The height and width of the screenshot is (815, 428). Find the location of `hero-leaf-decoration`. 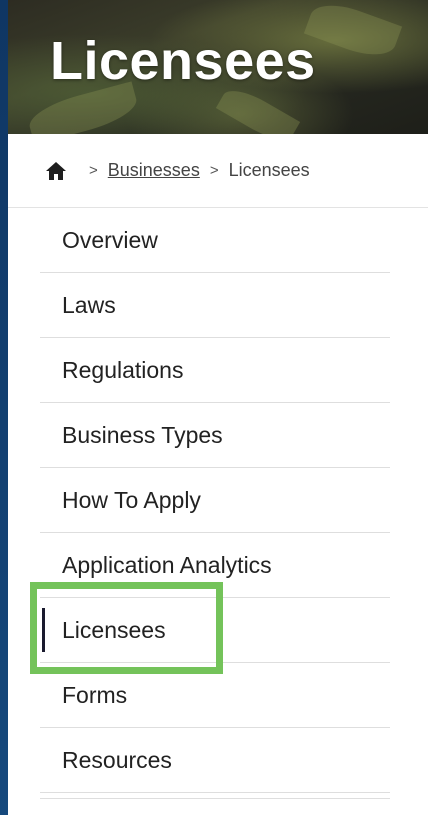

hero-leaf-decoration is located at coordinates (353, 32).